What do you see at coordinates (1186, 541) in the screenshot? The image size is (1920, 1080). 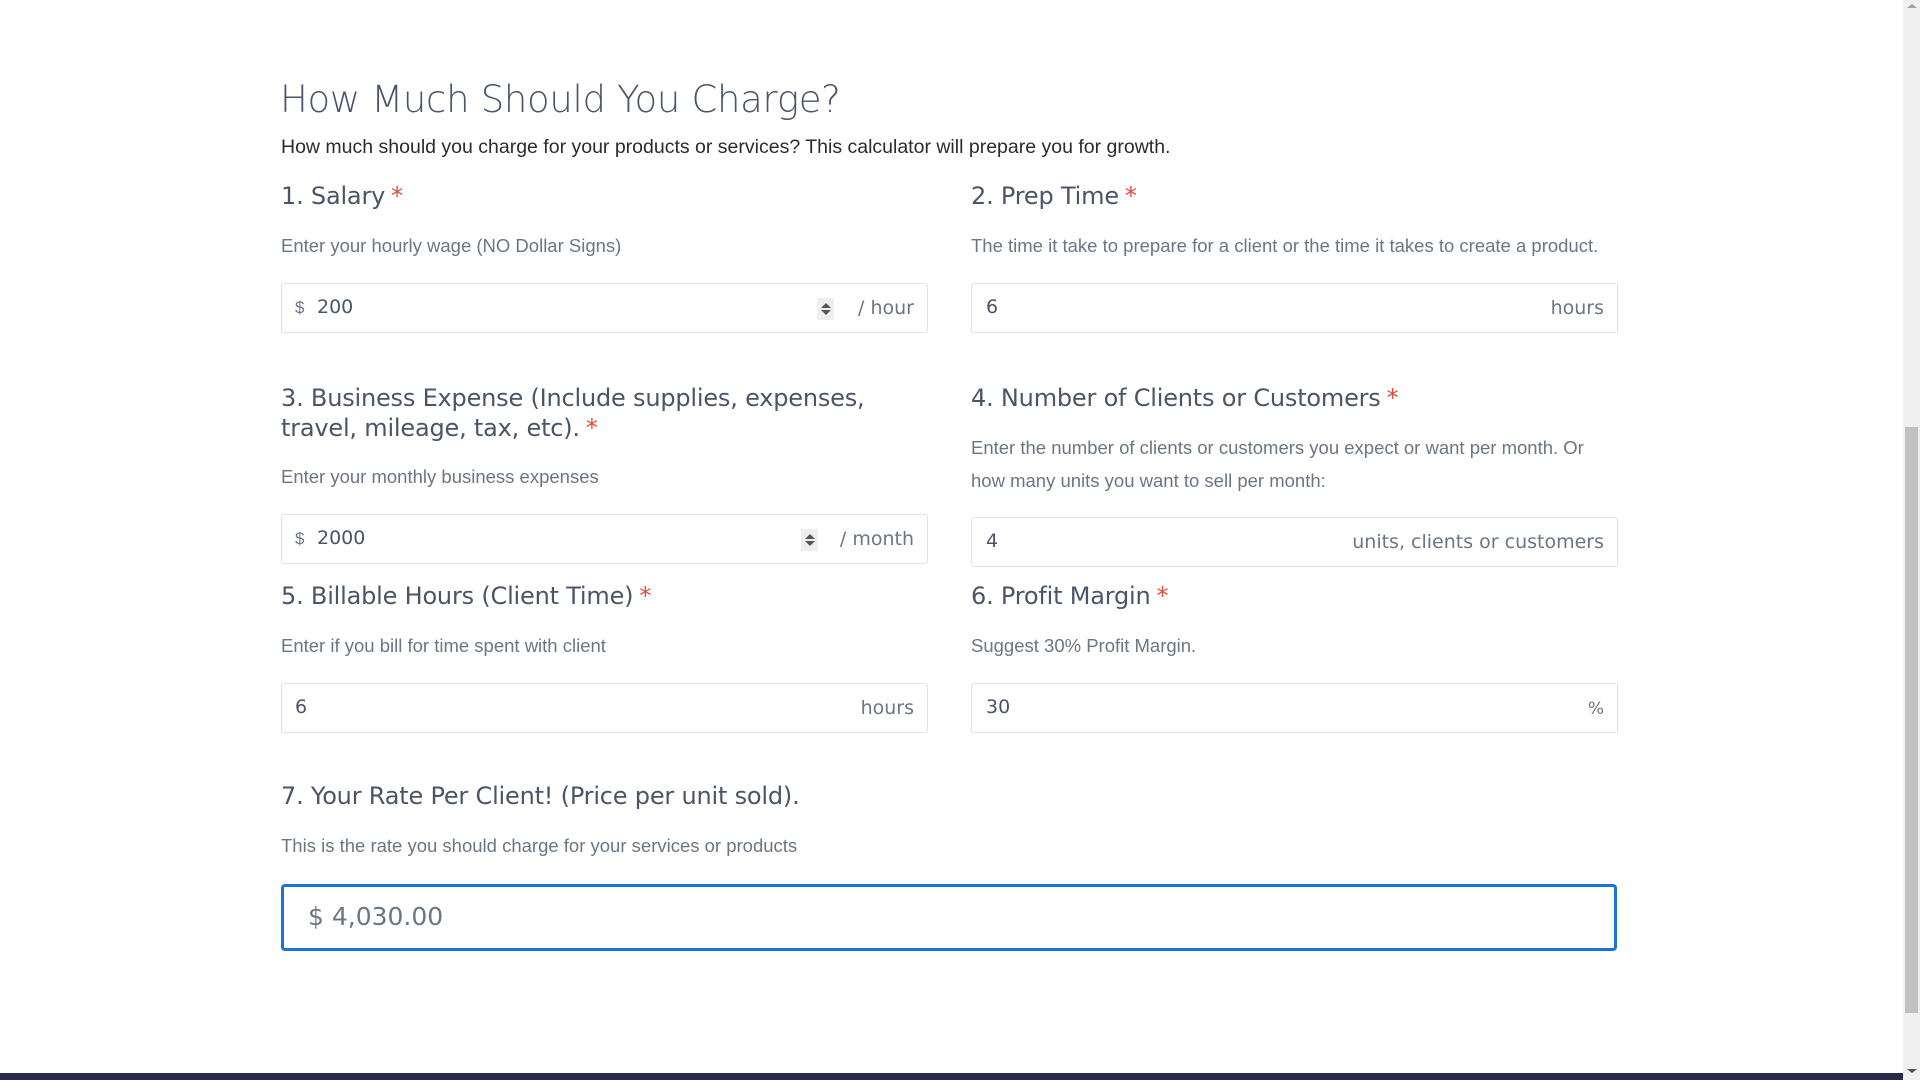 I see `clients-input` at bounding box center [1186, 541].